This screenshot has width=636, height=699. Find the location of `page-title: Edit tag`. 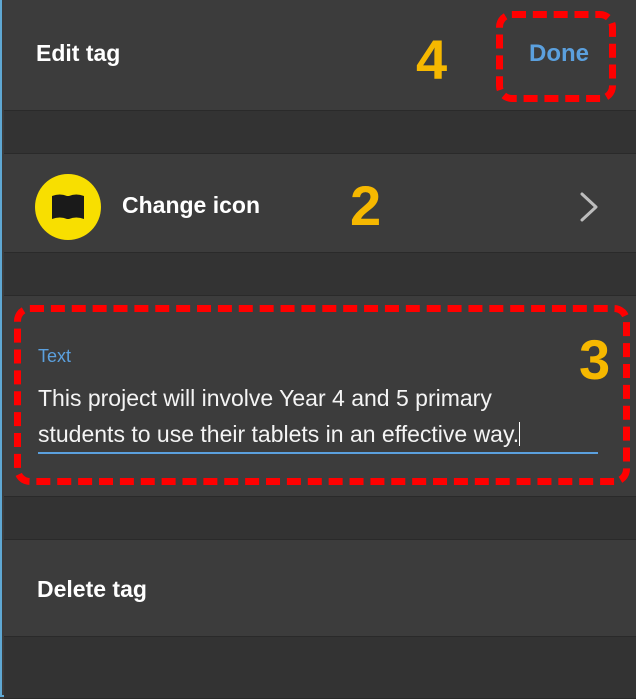

page-title: Edit tag is located at coordinates (78, 53).